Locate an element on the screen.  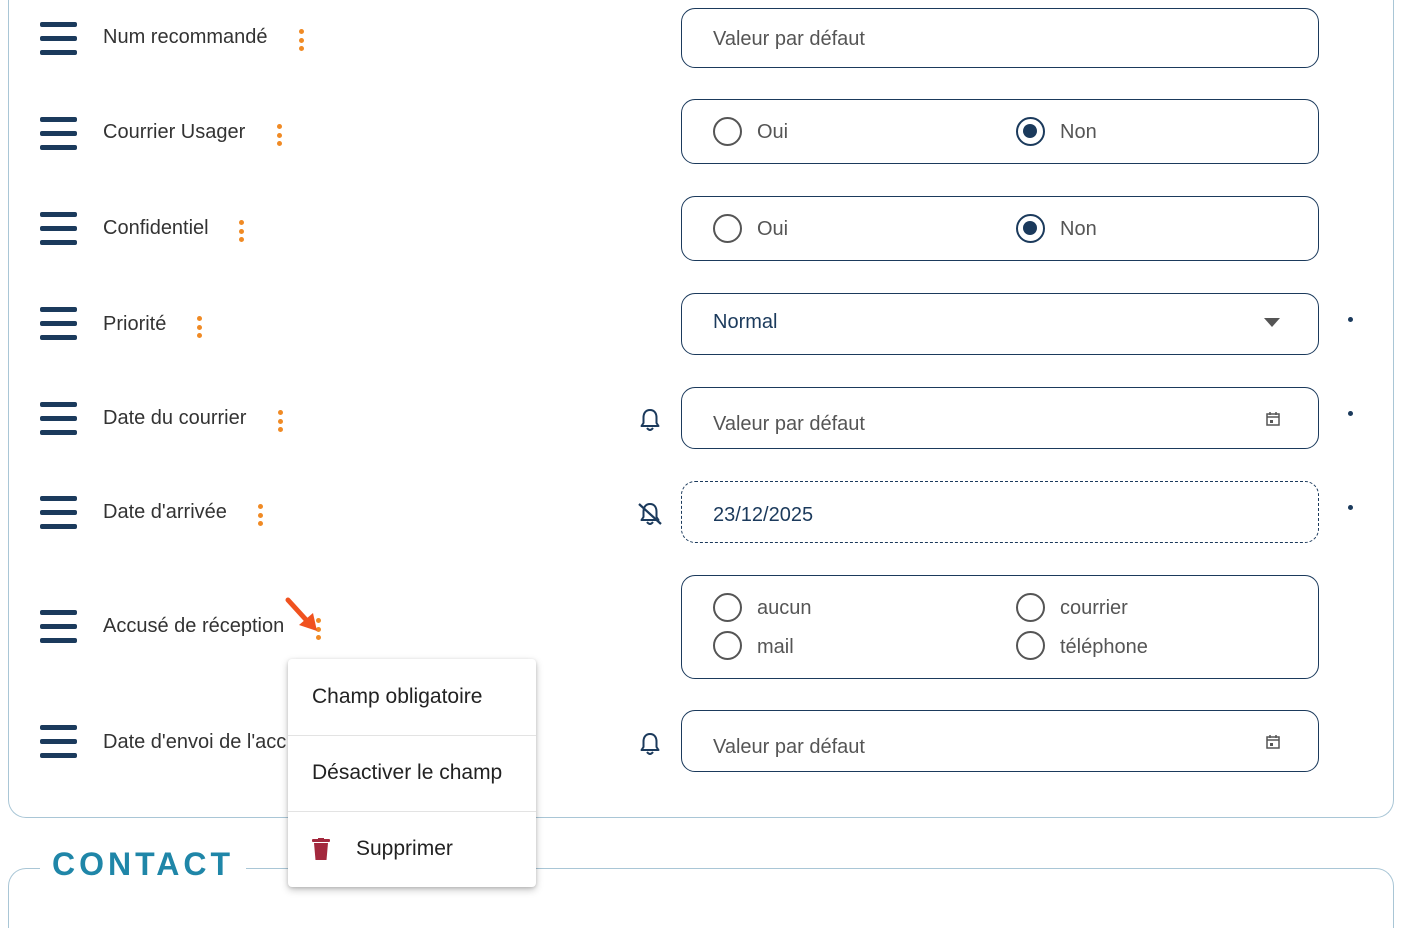
radio-label: aucun is located at coordinates (784, 608).